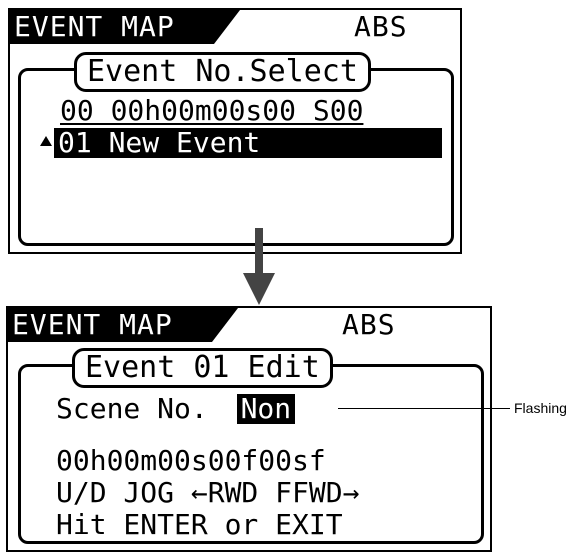  Describe the element at coordinates (540, 408) in the screenshot. I see `callout-flashing: Flashing` at that location.